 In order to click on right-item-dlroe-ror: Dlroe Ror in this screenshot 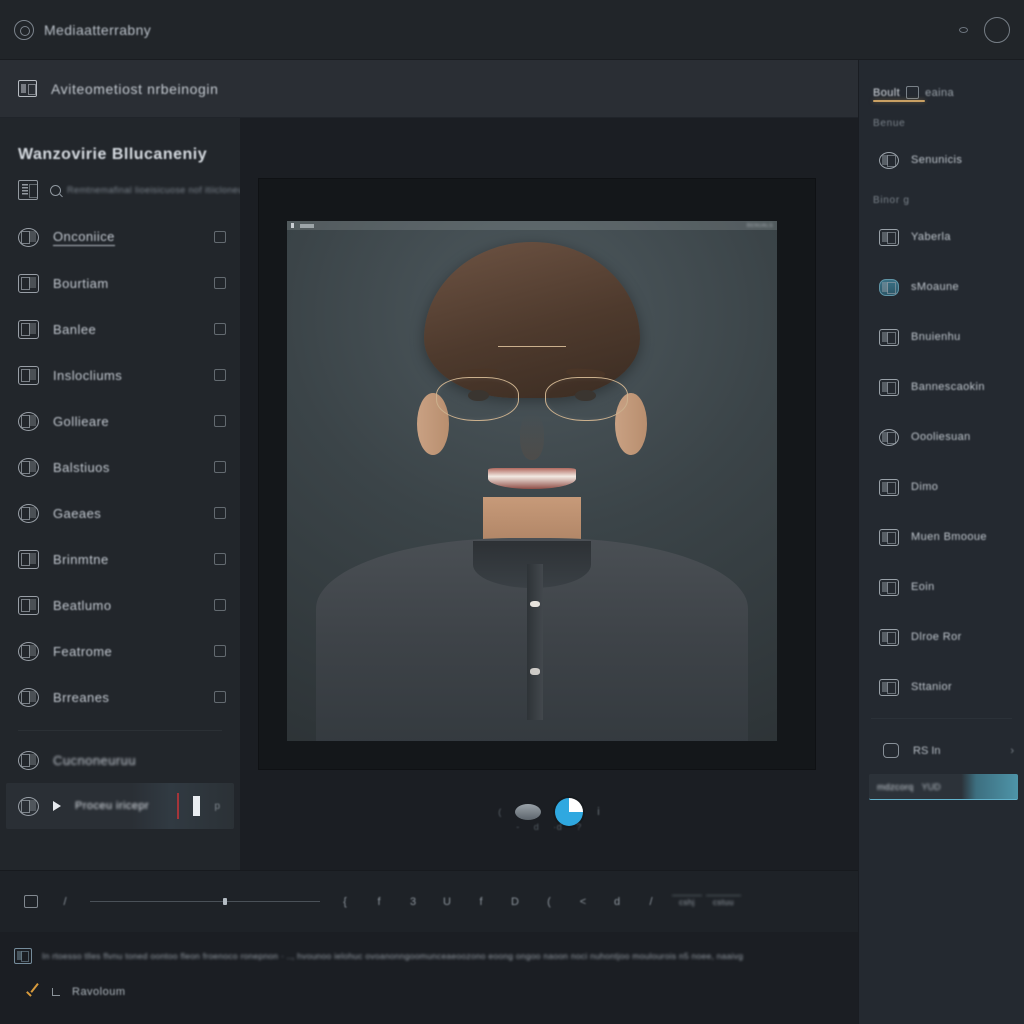, I will do `click(941, 637)`.